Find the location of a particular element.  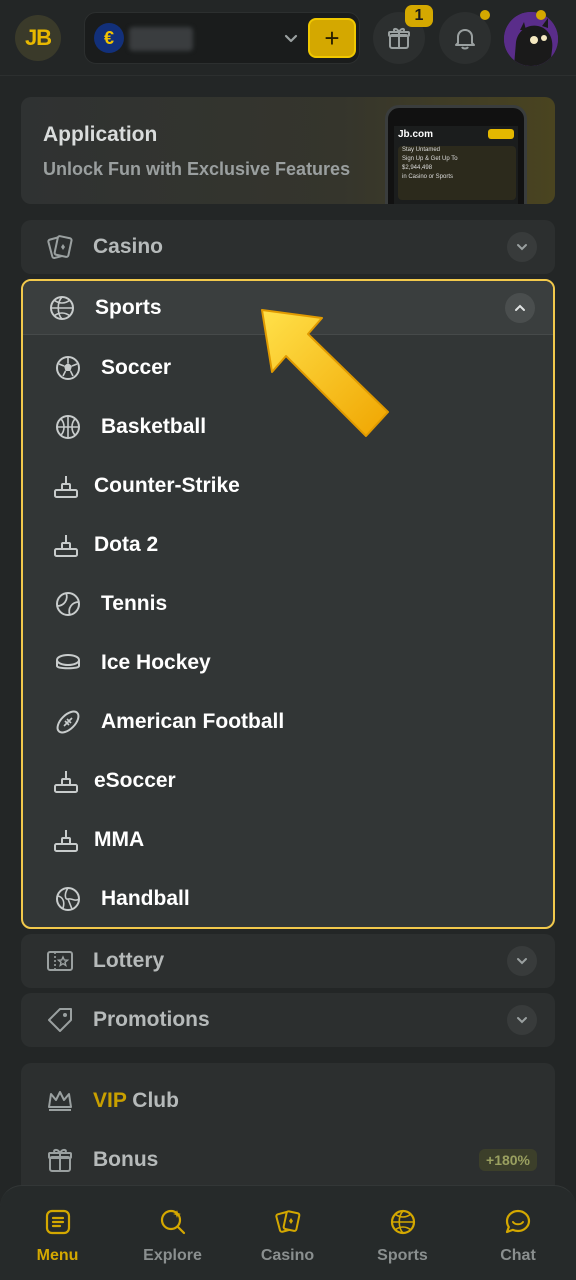

menu-item-lottery: Lottery is located at coordinates (288, 961).